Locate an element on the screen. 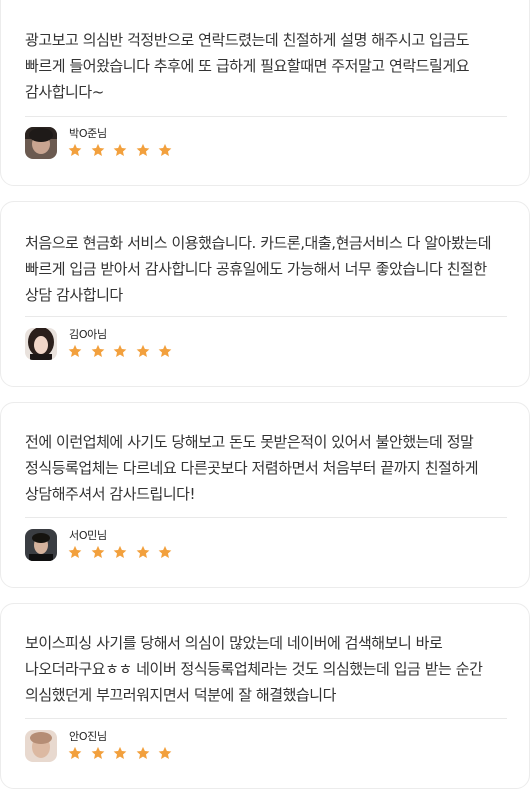 This screenshot has width=530, height=790. author-name: 김O아님 is located at coordinates (88, 334).